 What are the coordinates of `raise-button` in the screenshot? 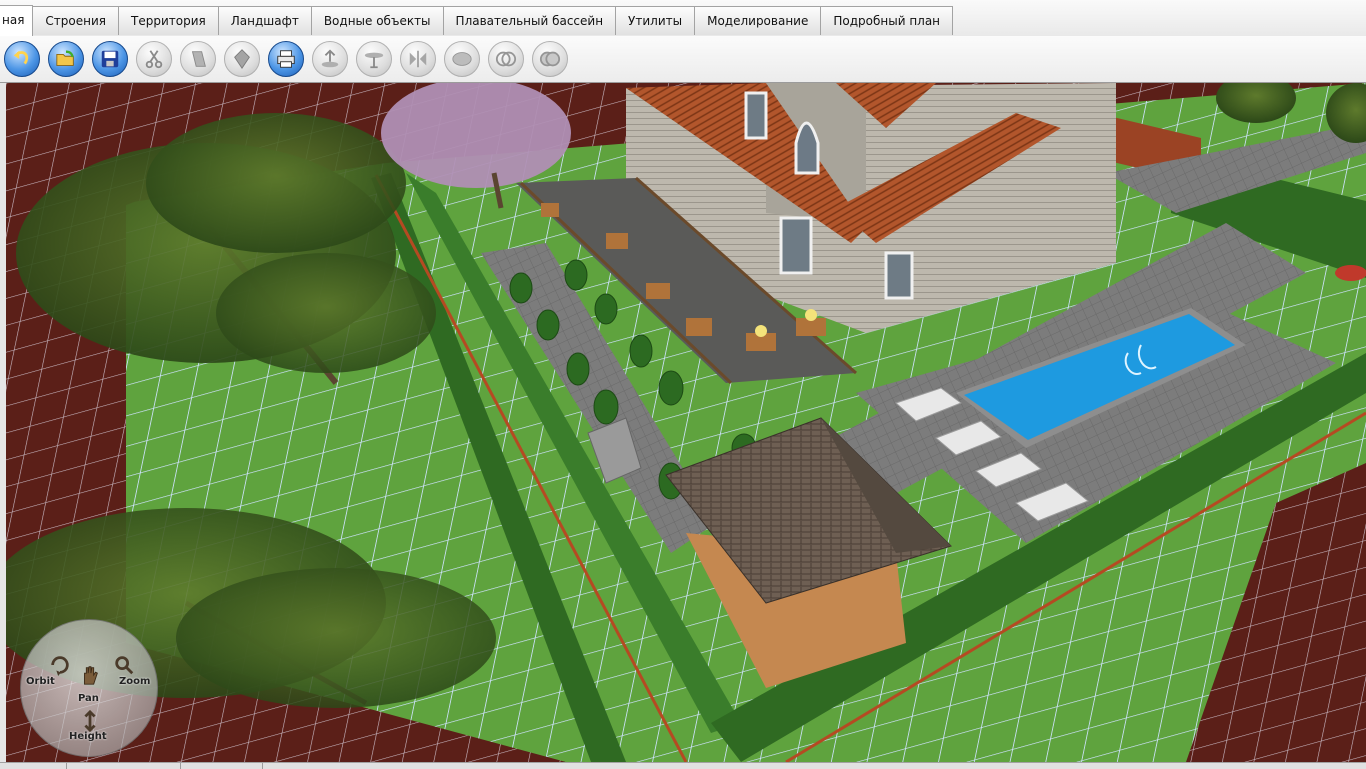 It's located at (330, 59).